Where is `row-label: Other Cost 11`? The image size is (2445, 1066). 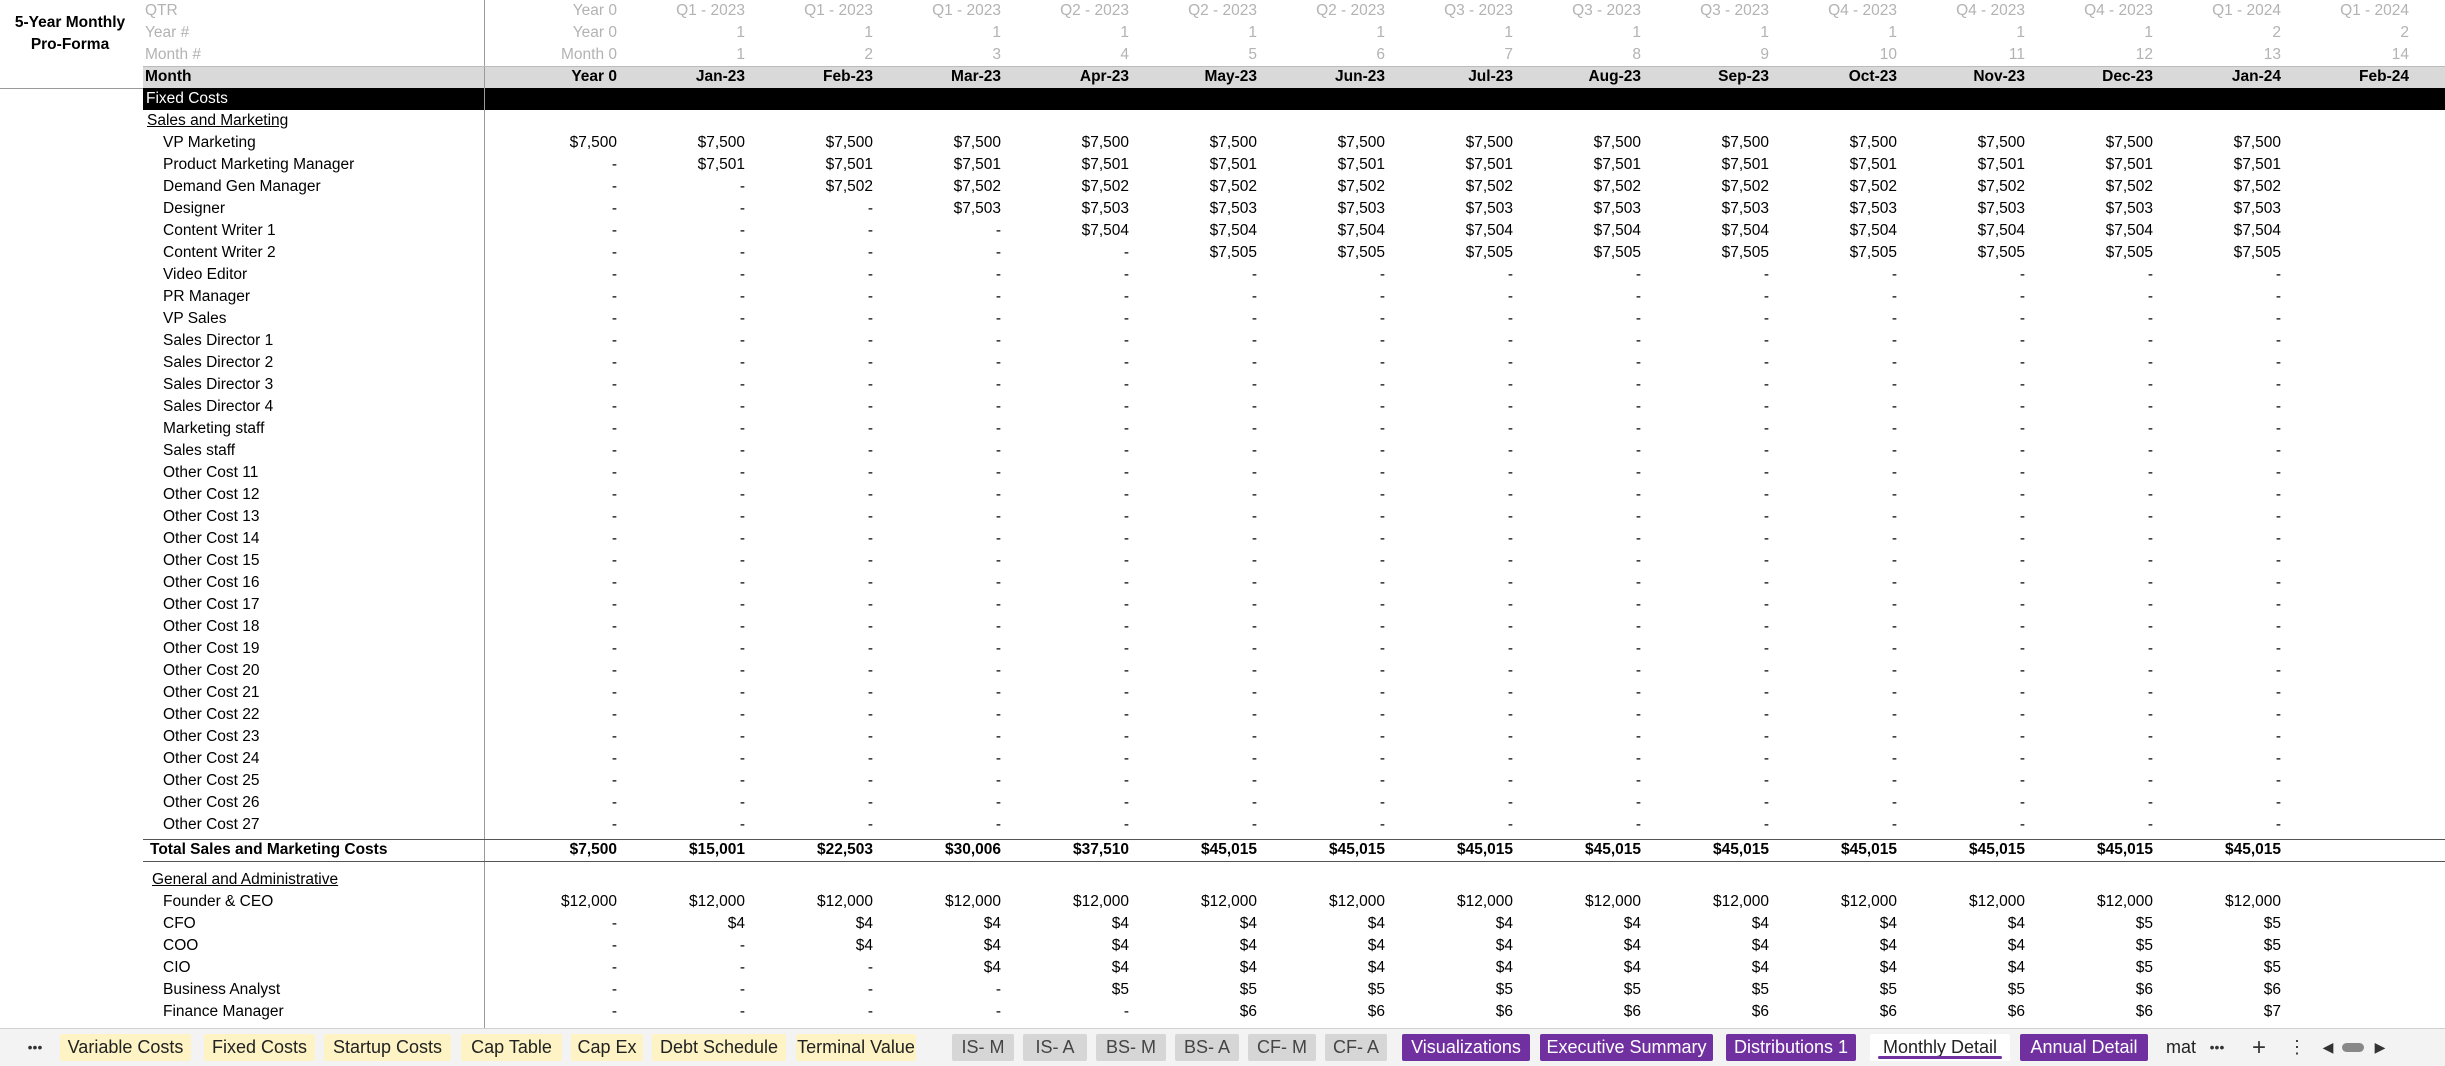
row-label: Other Cost 11 is located at coordinates (211, 472).